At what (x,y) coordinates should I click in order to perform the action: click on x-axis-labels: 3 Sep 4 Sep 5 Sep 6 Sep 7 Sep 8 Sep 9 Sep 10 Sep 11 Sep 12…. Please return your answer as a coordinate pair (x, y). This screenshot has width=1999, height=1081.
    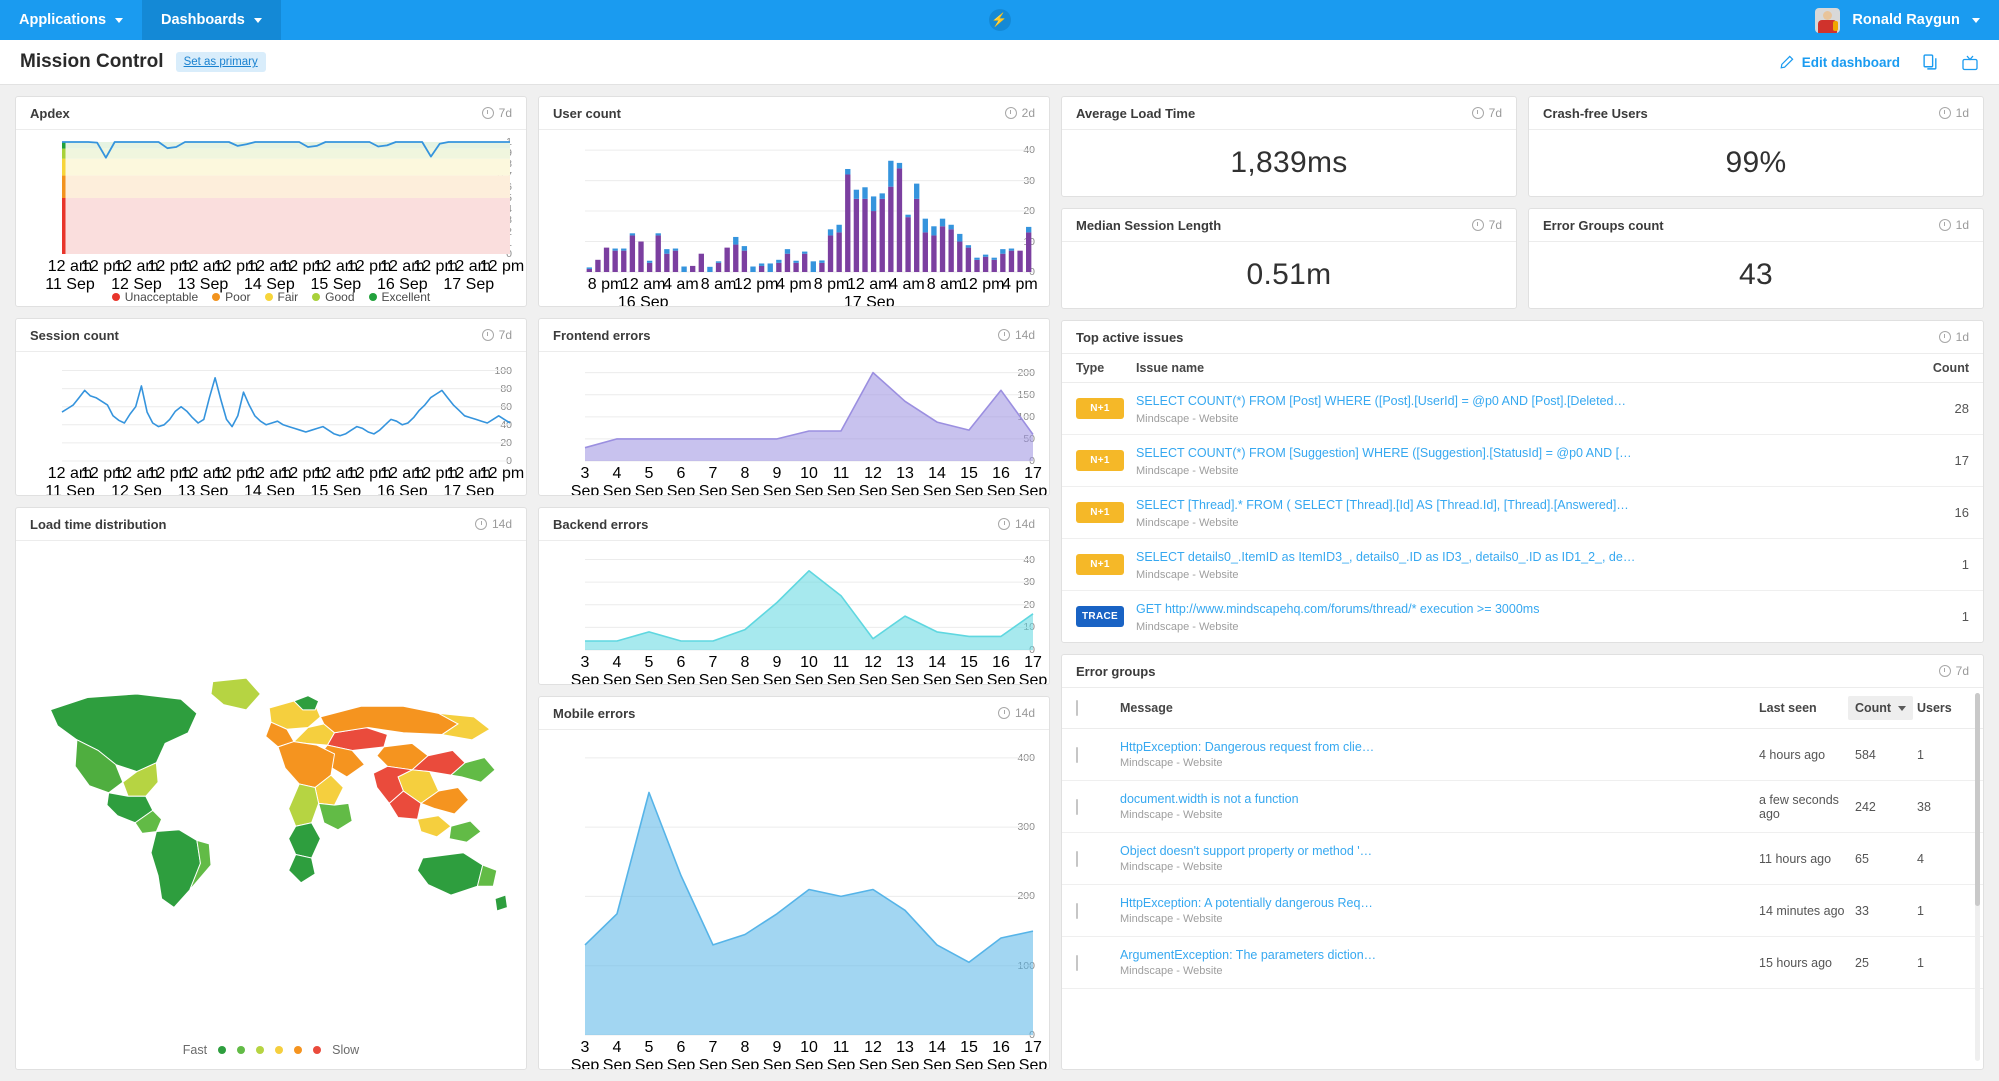
    Looking at the image, I should click on (809, 1052).